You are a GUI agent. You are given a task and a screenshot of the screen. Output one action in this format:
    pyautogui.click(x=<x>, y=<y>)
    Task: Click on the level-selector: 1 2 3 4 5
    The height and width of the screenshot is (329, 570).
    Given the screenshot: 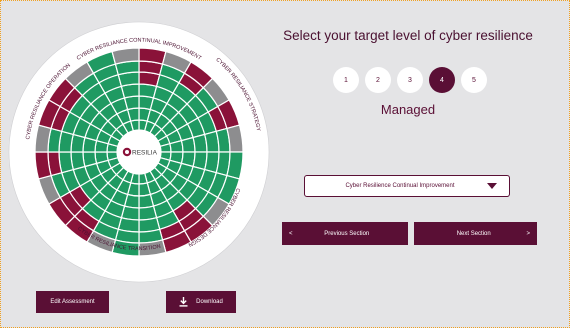 What is the action you would take?
    pyautogui.click(x=410, y=80)
    